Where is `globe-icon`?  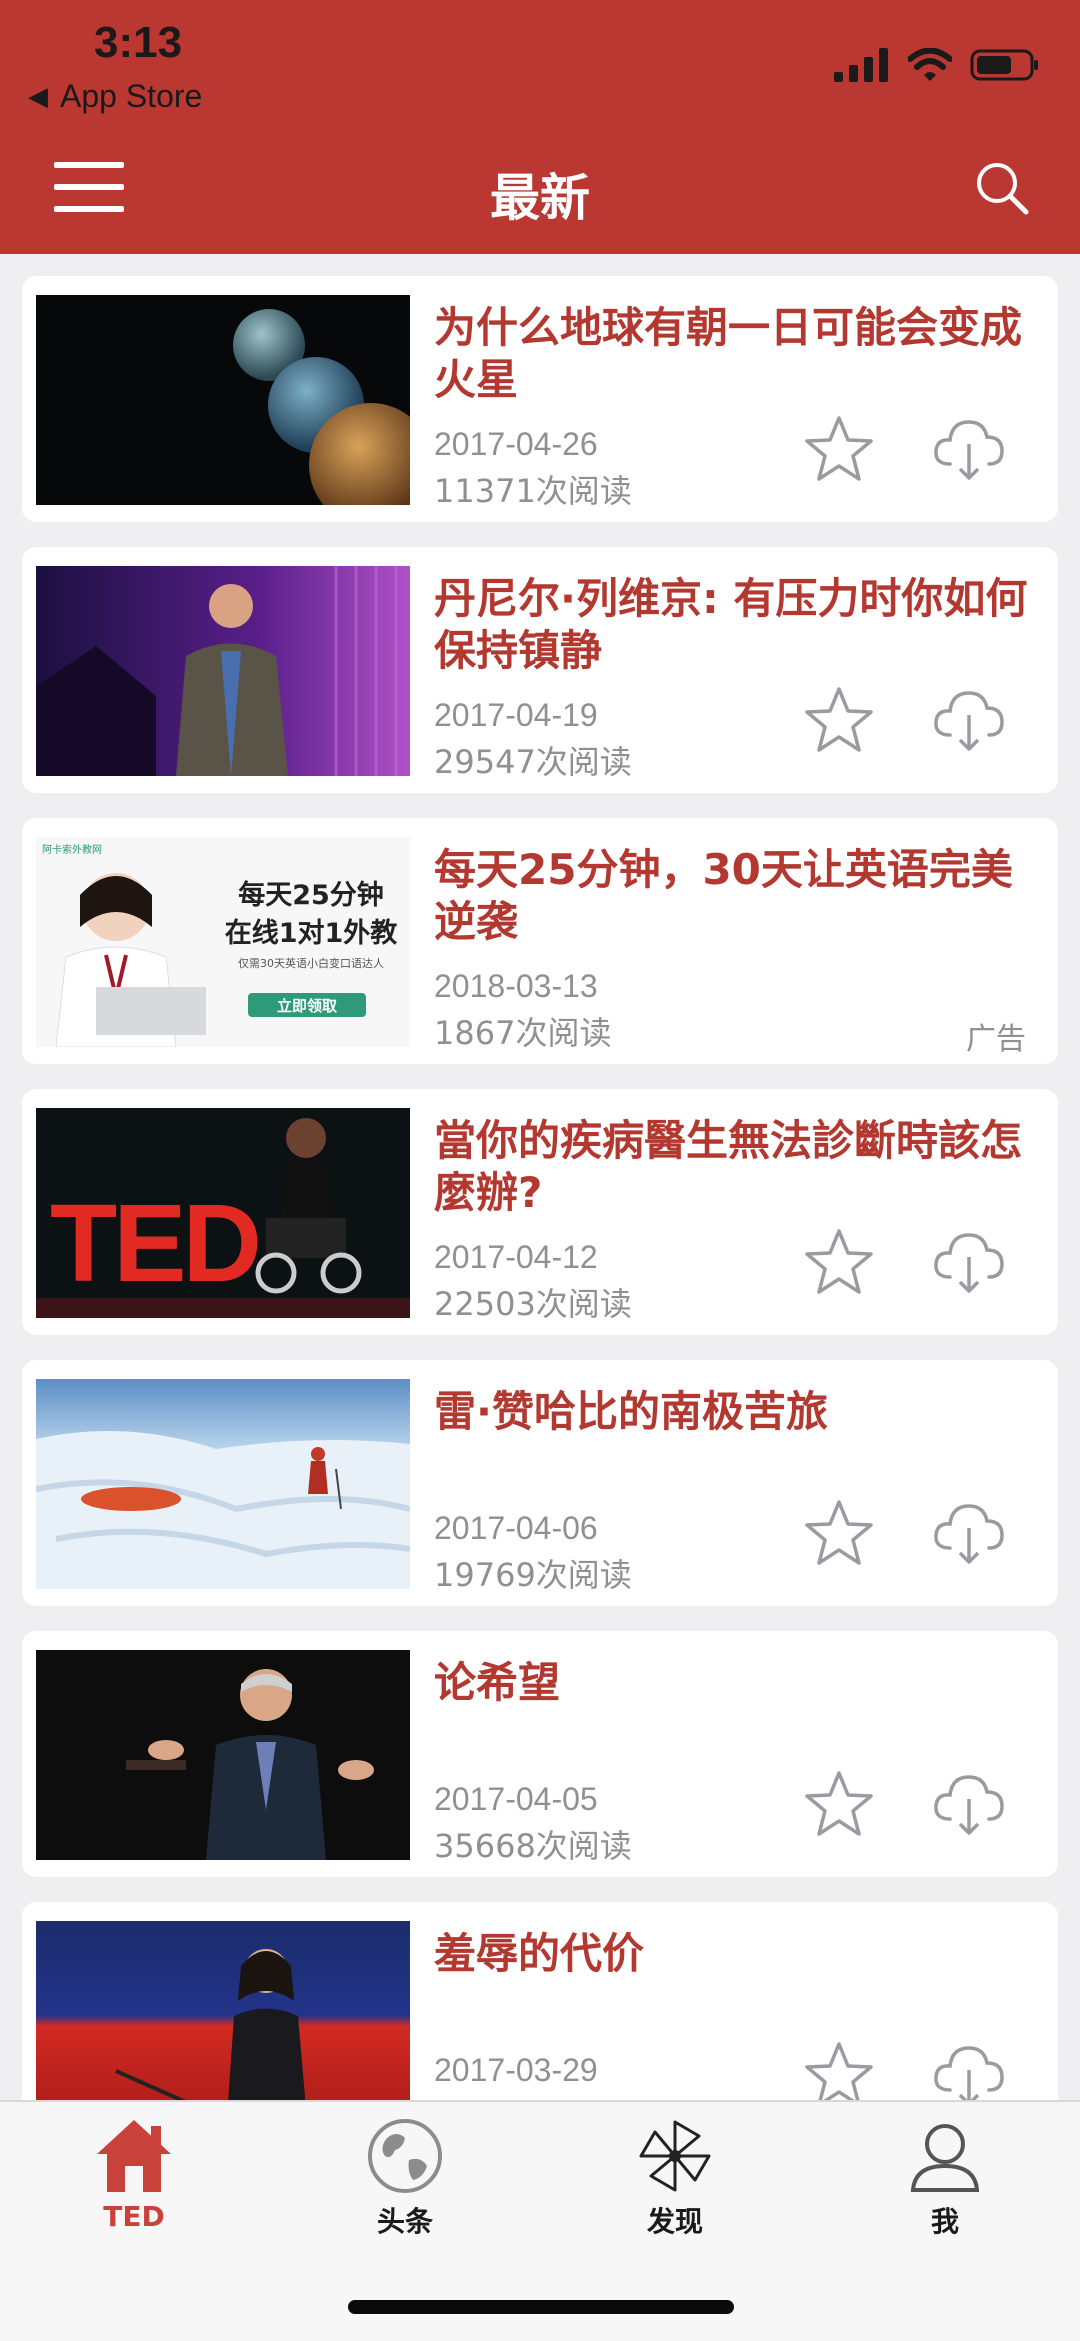 globe-icon is located at coordinates (405, 2156).